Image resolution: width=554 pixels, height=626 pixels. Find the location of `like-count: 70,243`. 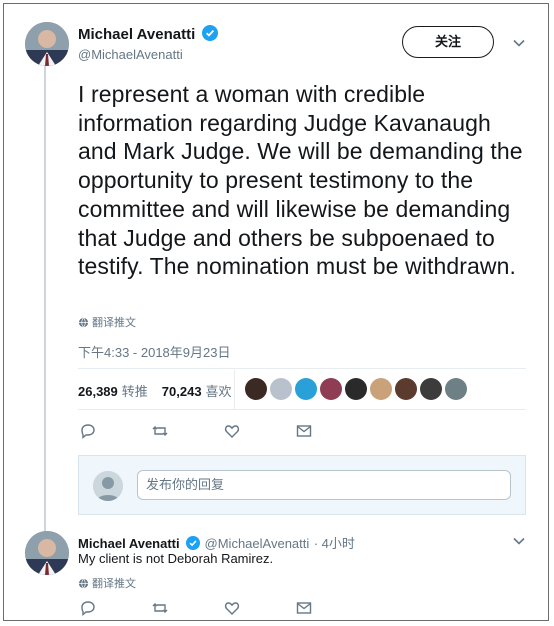

like-count: 70,243 is located at coordinates (181, 391).